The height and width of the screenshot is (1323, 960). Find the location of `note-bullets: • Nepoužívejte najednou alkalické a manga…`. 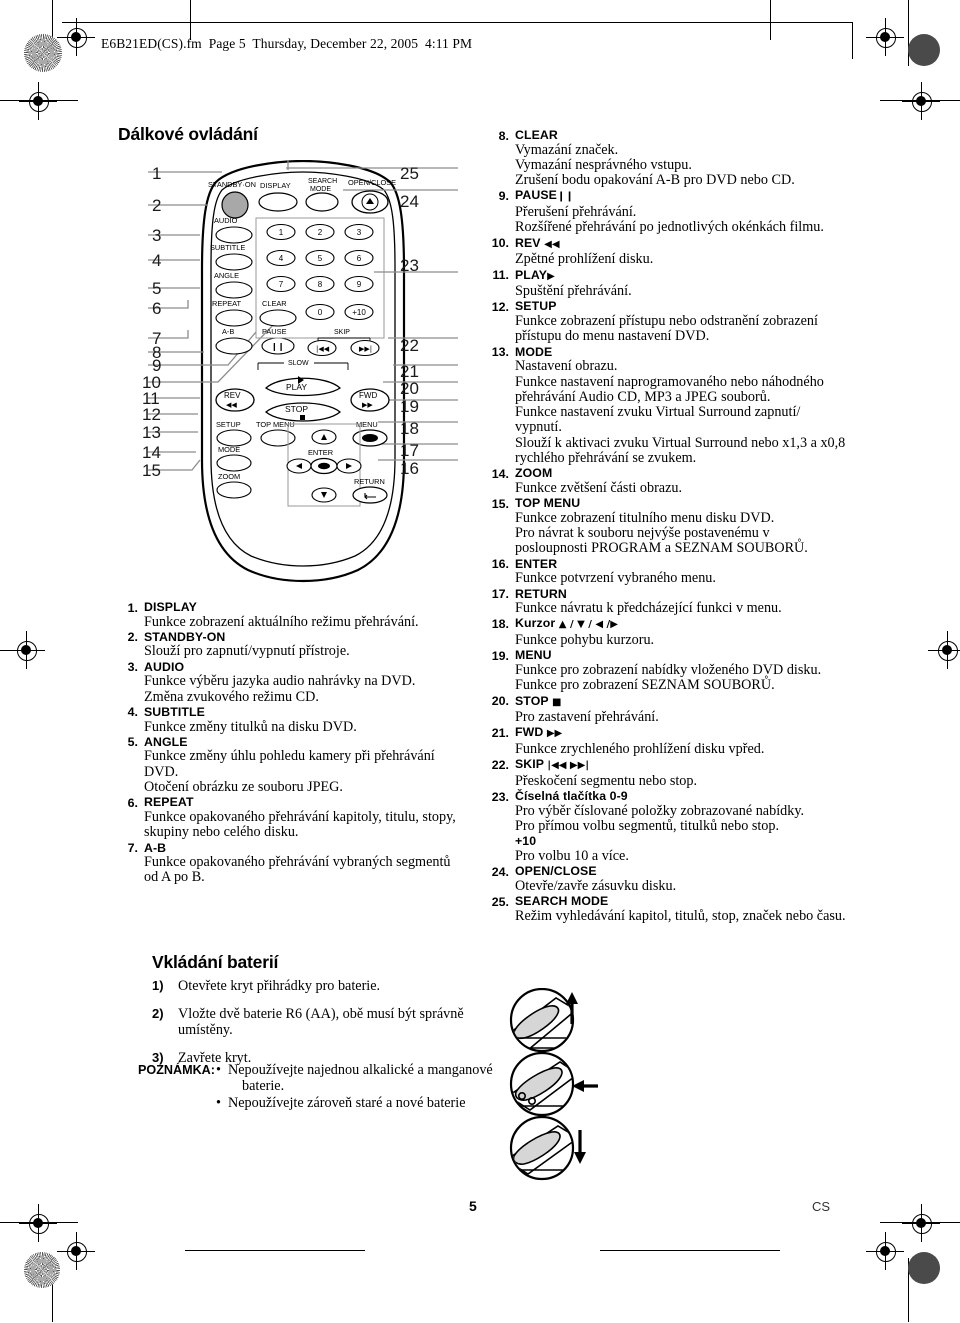

note-bullets: • Nepoužívejte najednou alkalické a manga… is located at coordinates (367, 1086).